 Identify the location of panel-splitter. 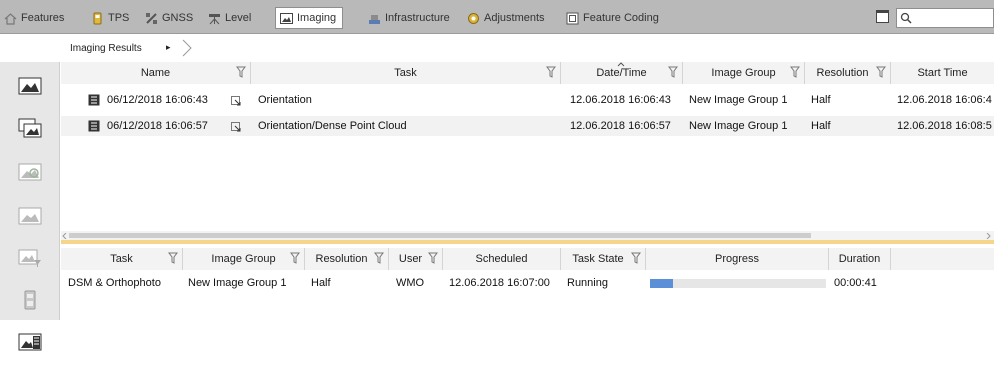
(527, 242).